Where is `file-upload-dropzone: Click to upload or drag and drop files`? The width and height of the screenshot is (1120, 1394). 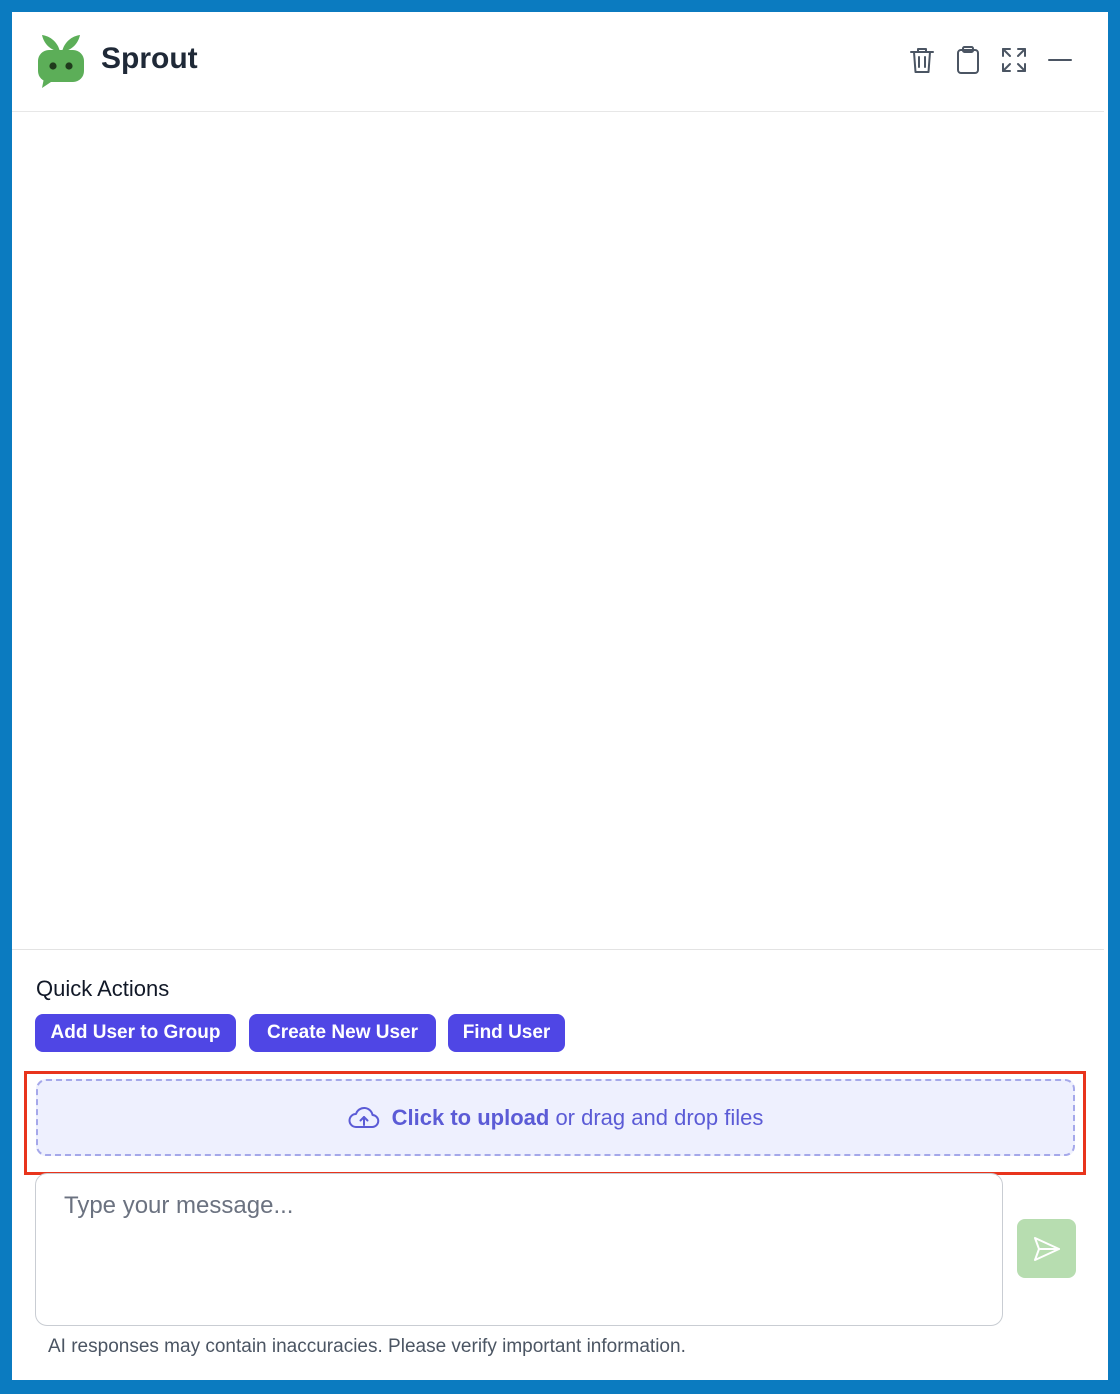 file-upload-dropzone: Click to upload or drag and drop files is located at coordinates (555, 1117).